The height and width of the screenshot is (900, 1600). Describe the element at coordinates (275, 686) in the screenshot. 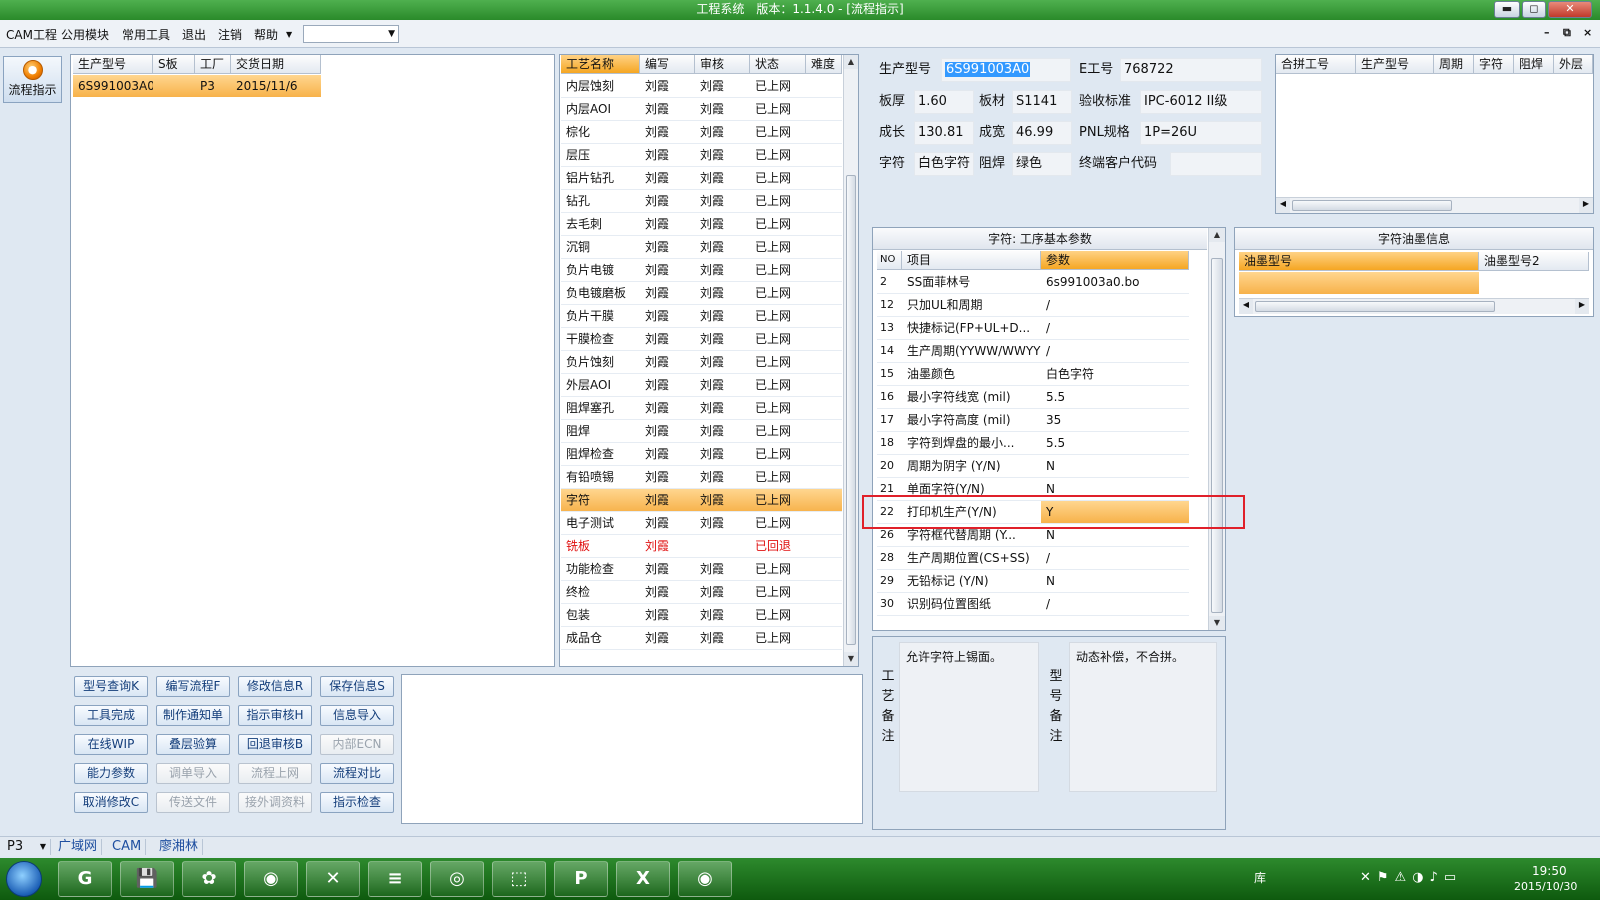

I see `action-button: 修改信息R` at that location.